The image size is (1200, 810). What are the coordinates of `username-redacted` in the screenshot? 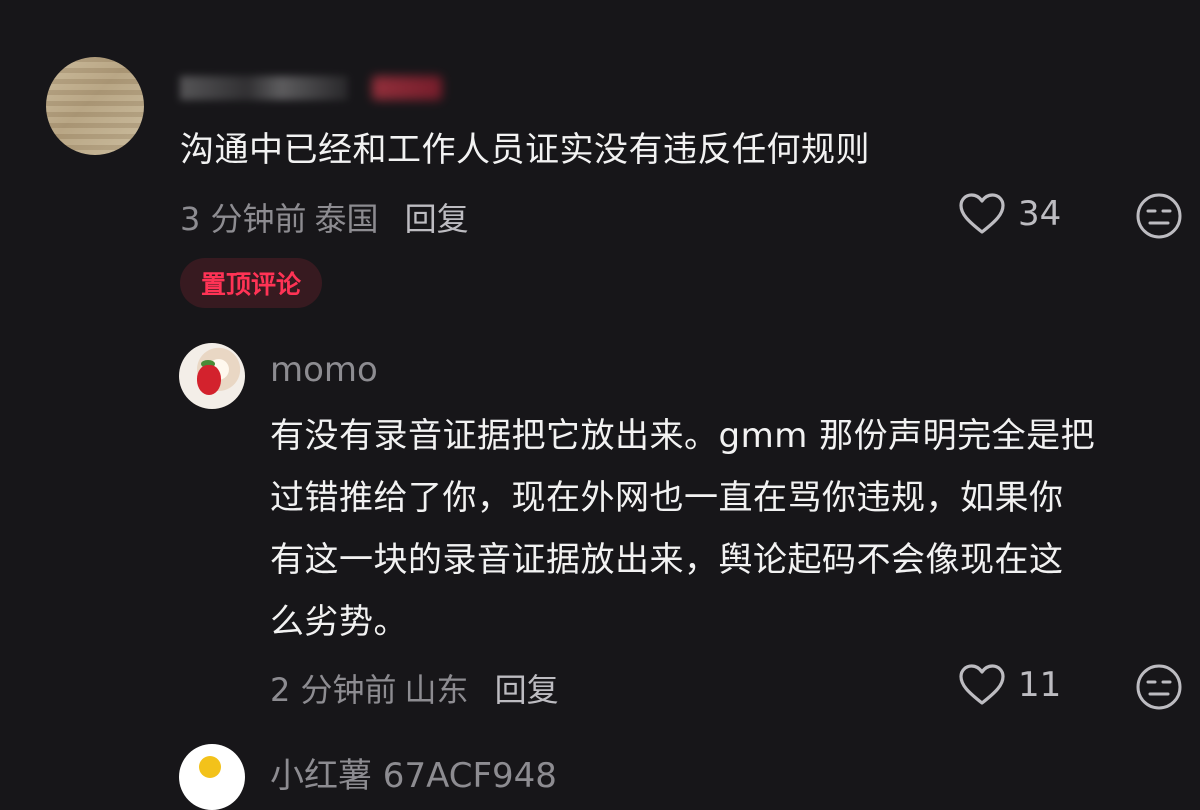 It's located at (264, 88).